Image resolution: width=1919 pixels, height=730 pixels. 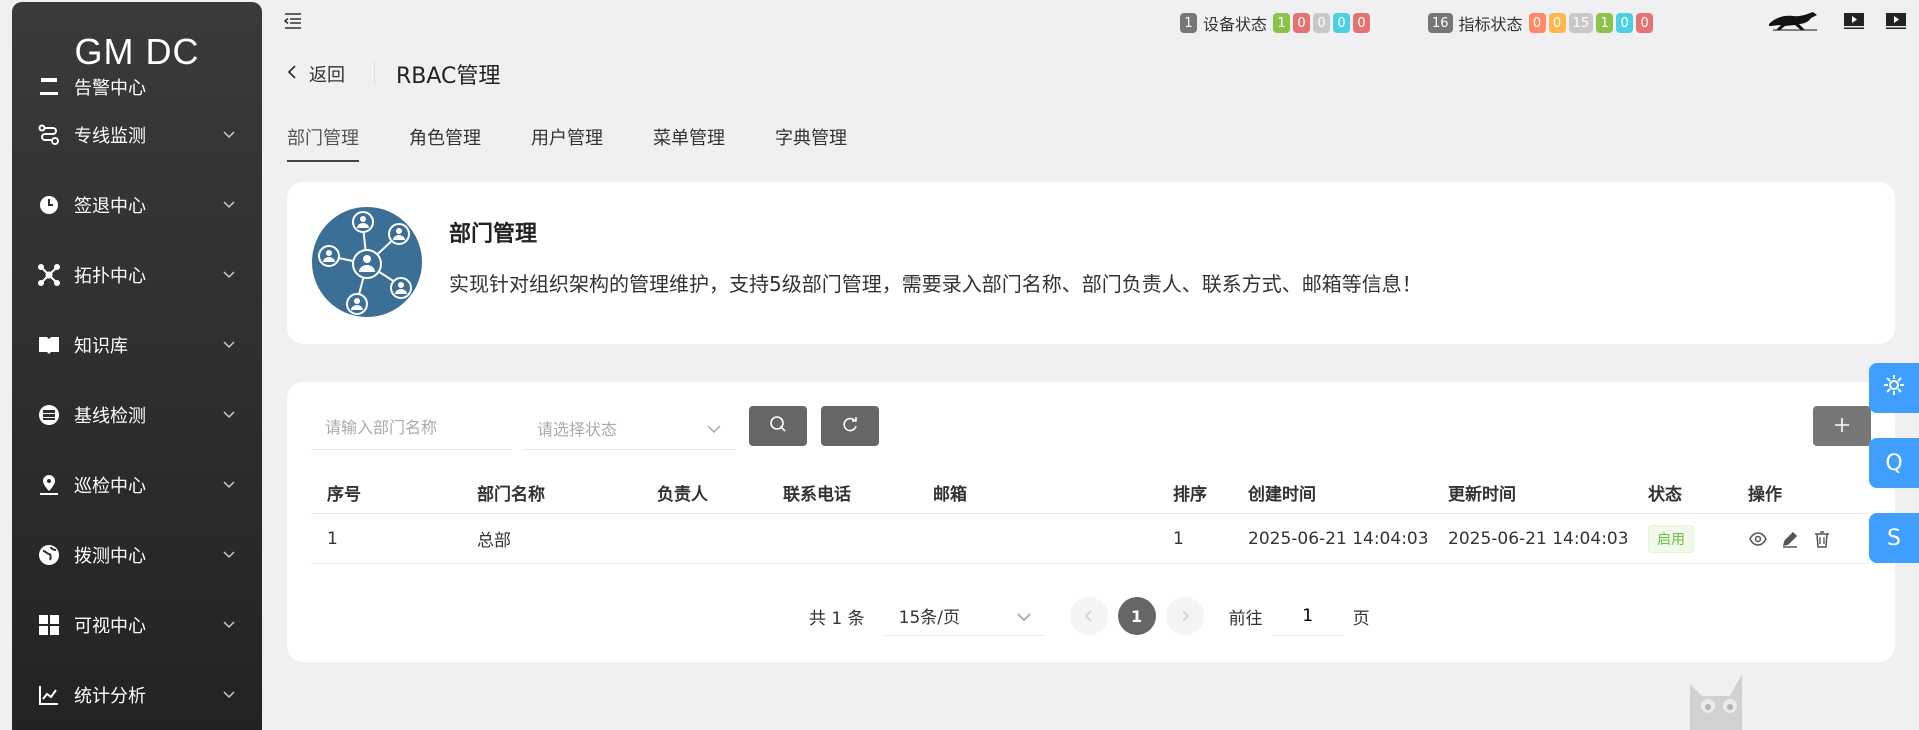 What do you see at coordinates (374, 73) in the screenshot?
I see `header-divider` at bounding box center [374, 73].